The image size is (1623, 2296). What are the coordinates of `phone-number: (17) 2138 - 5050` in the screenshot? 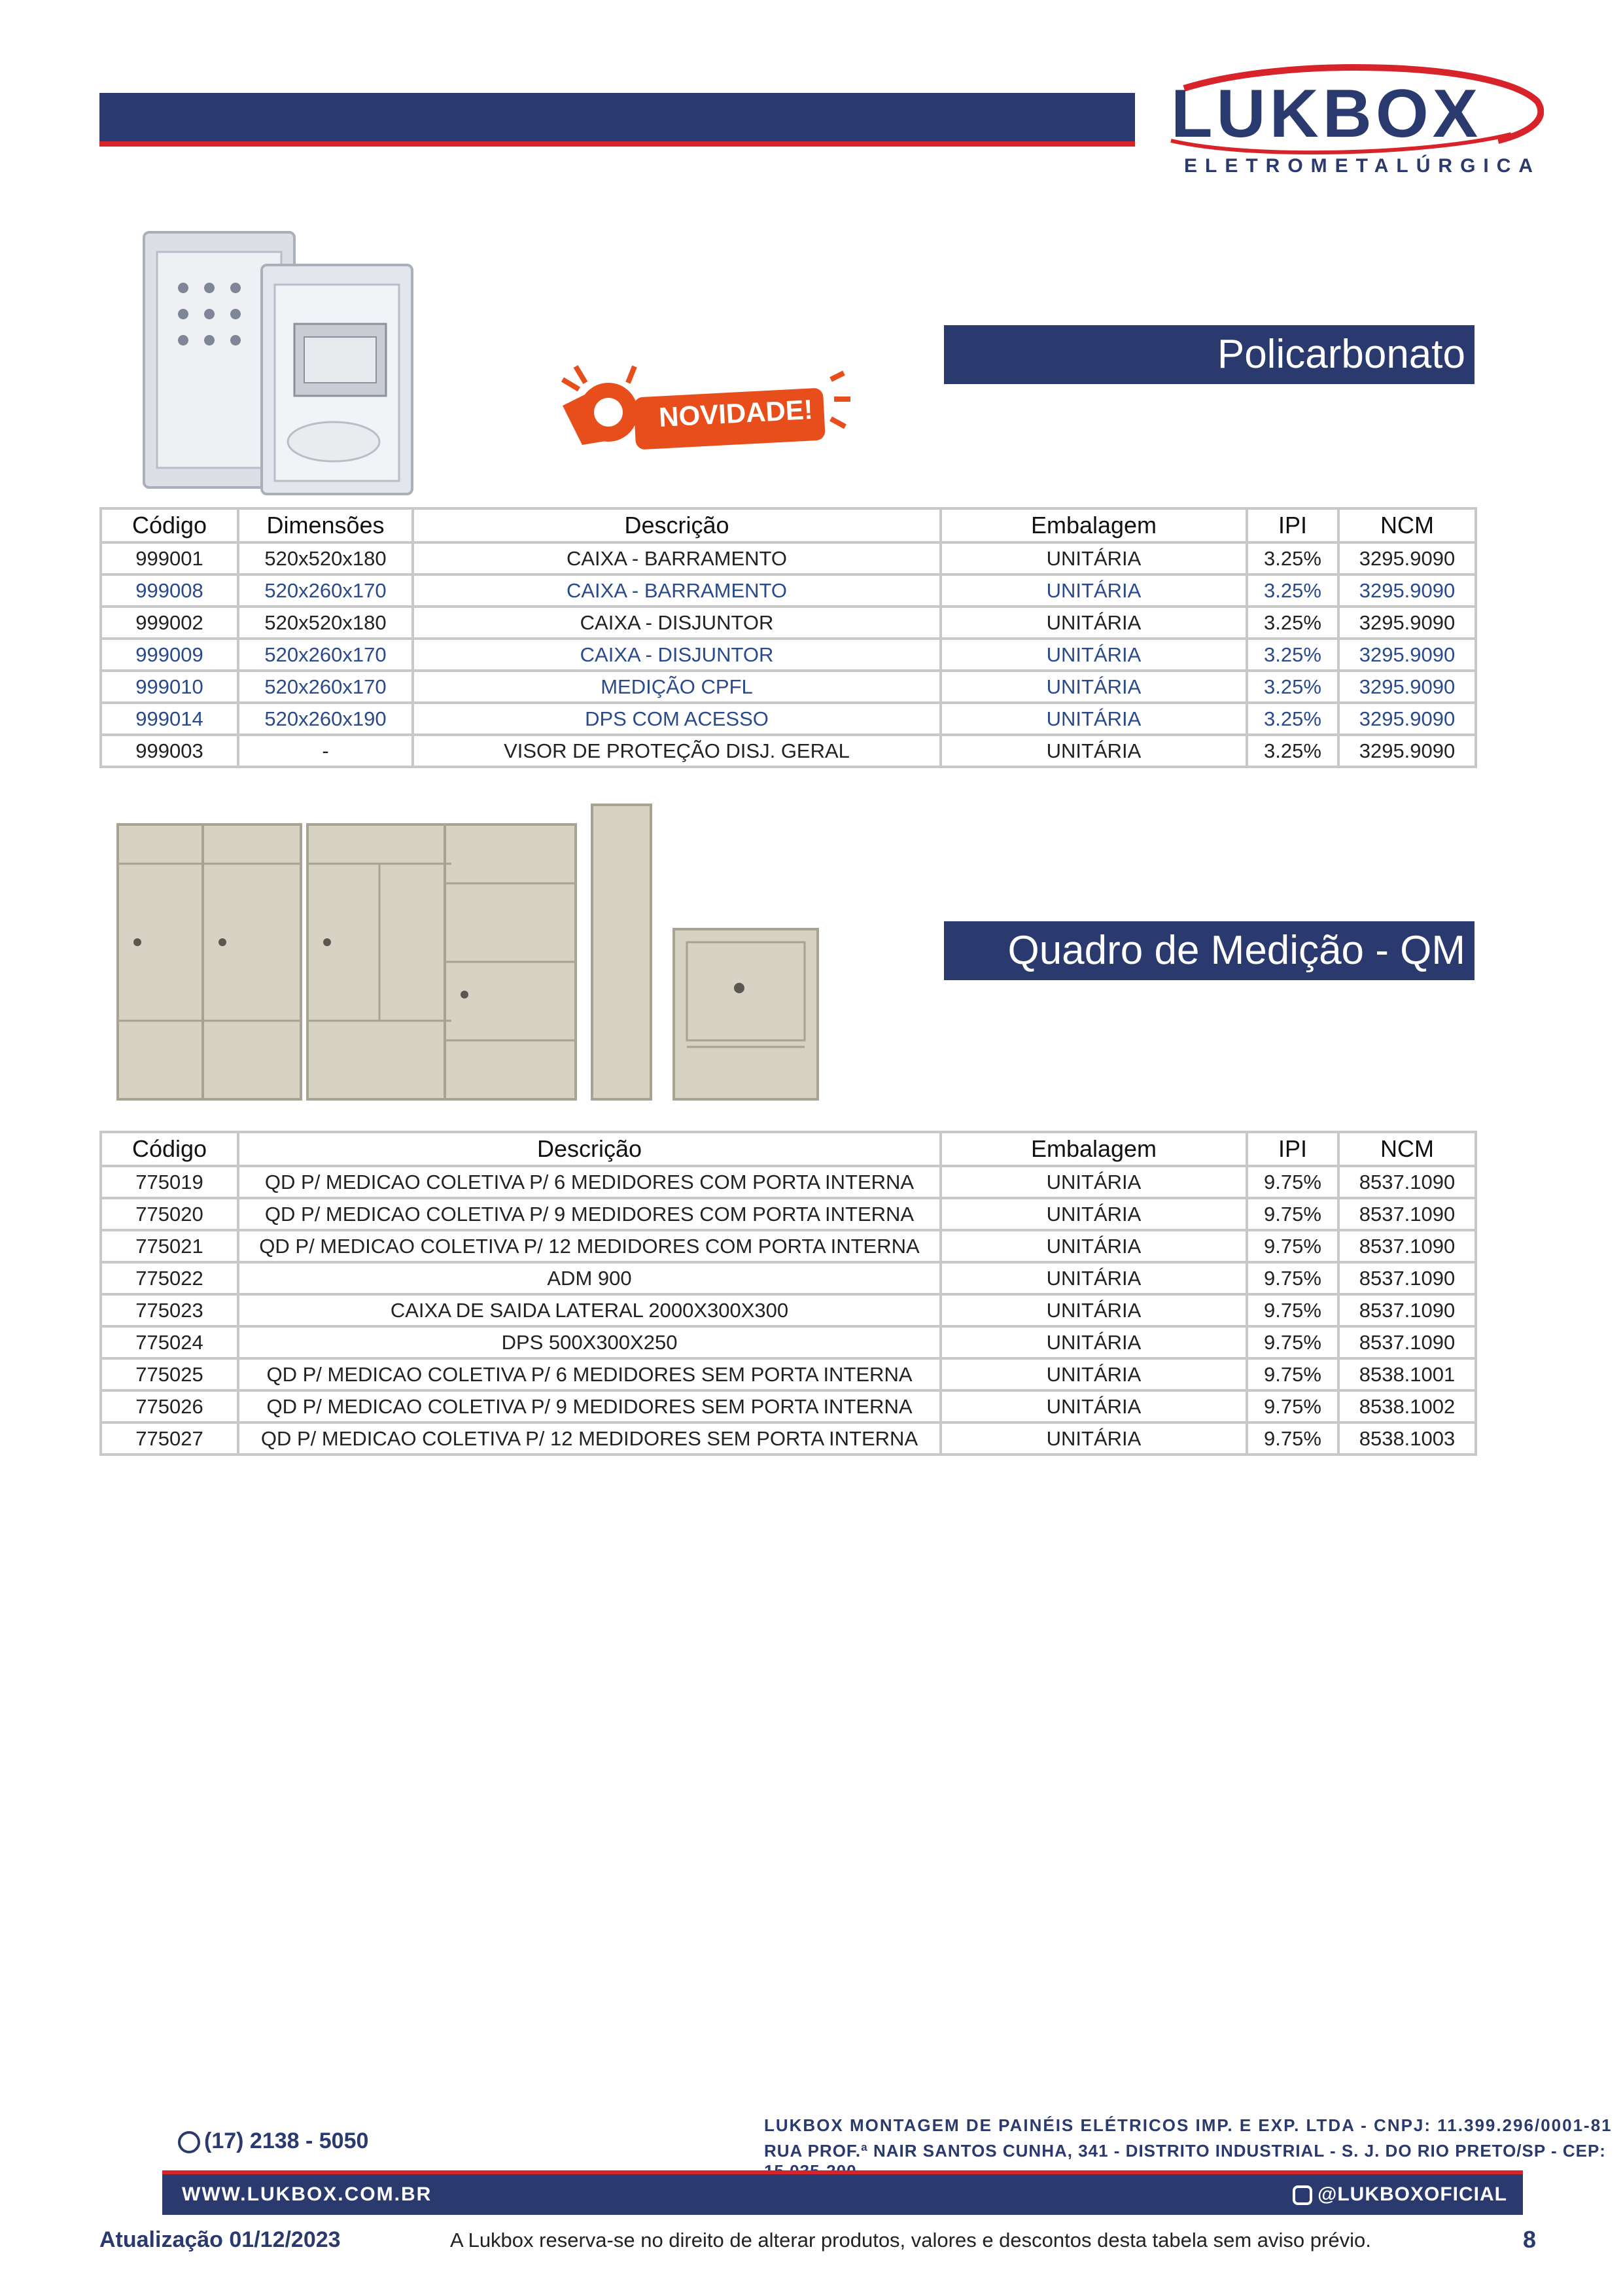 It's located at (287, 2141).